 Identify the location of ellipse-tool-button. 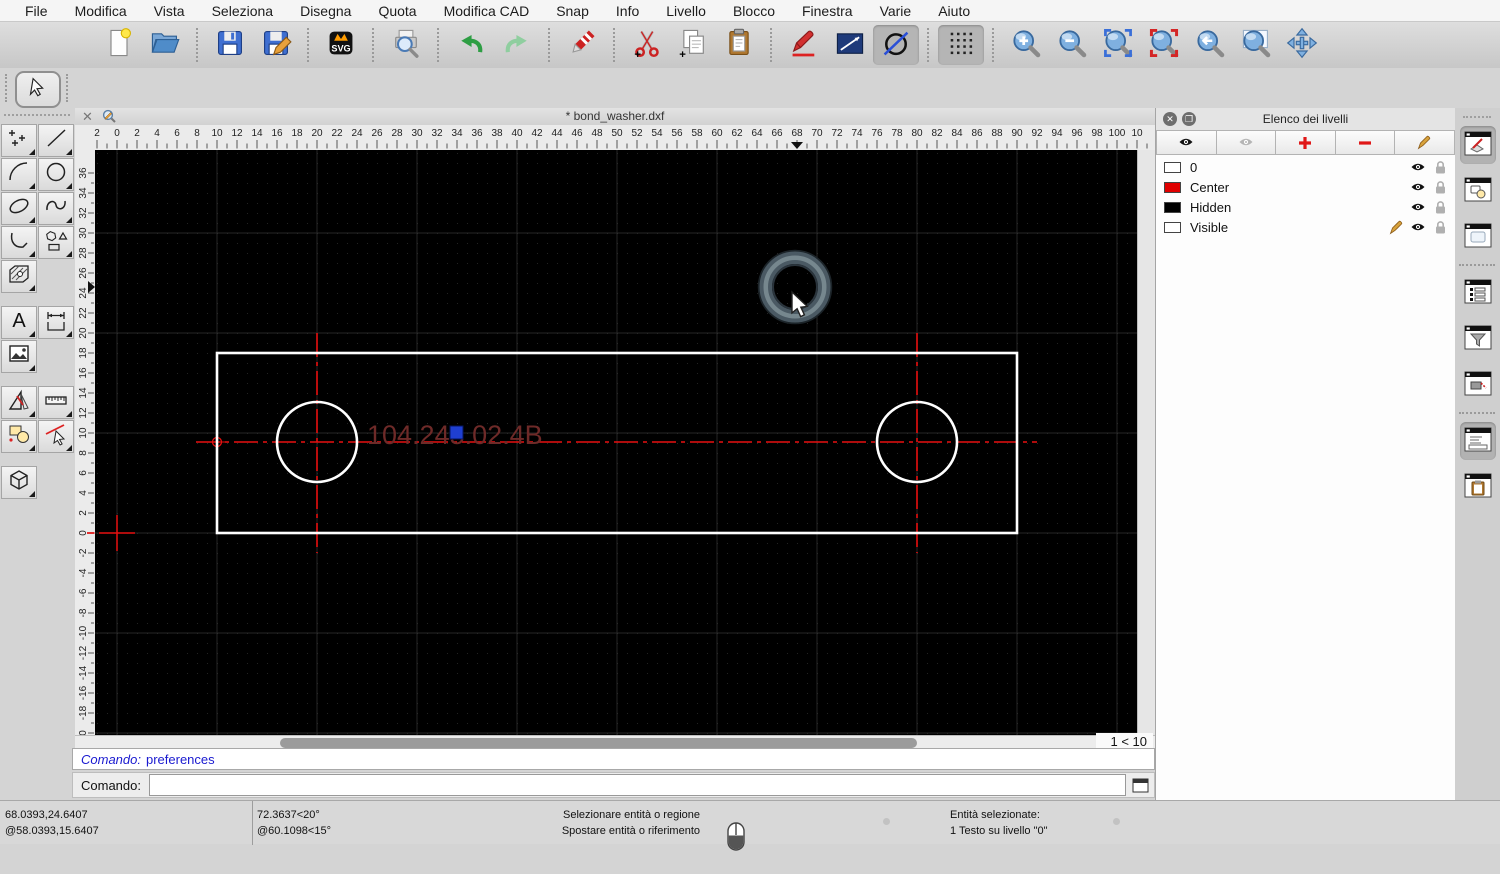
(19, 208).